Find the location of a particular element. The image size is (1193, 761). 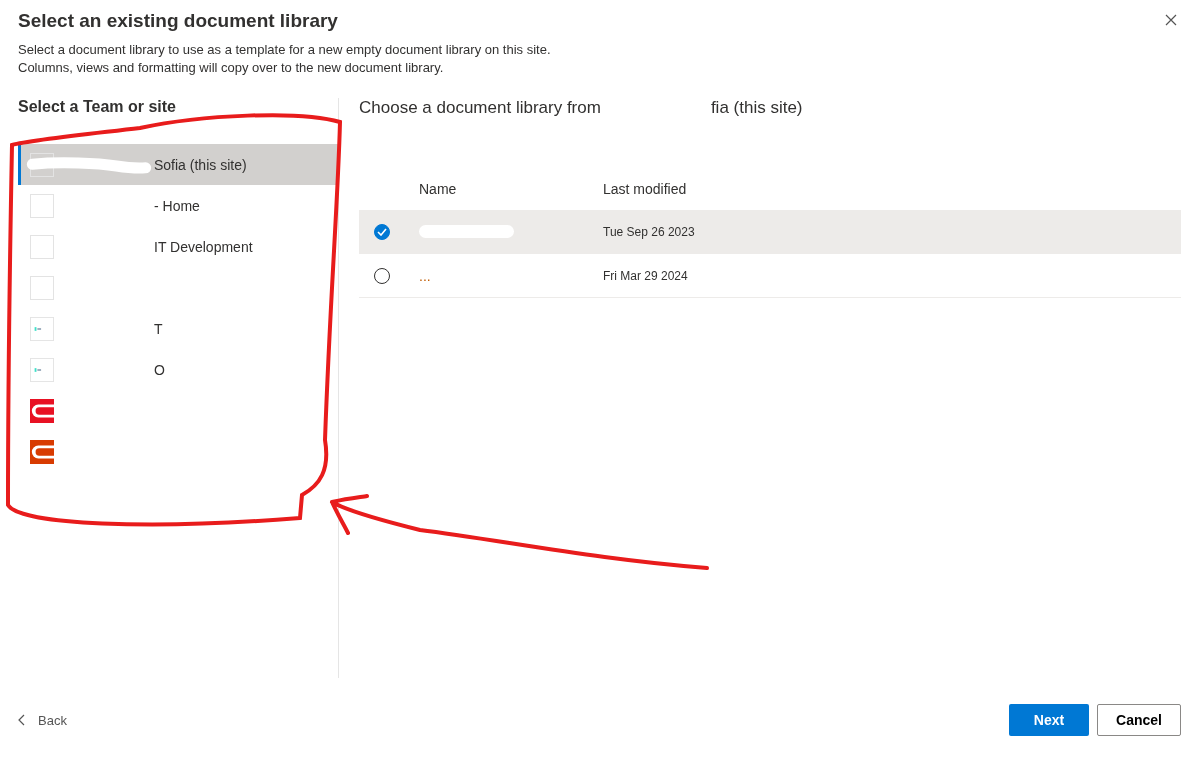

column-header: Name is located at coordinates (481, 189).